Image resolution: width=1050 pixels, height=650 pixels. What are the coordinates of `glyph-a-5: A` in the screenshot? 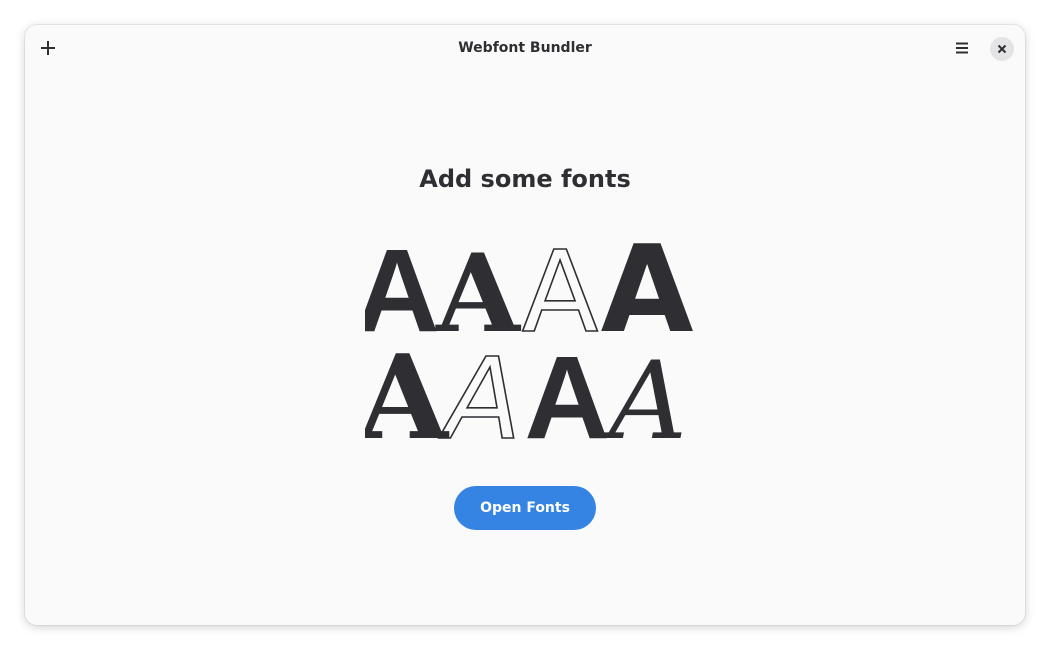 It's located at (407, 398).